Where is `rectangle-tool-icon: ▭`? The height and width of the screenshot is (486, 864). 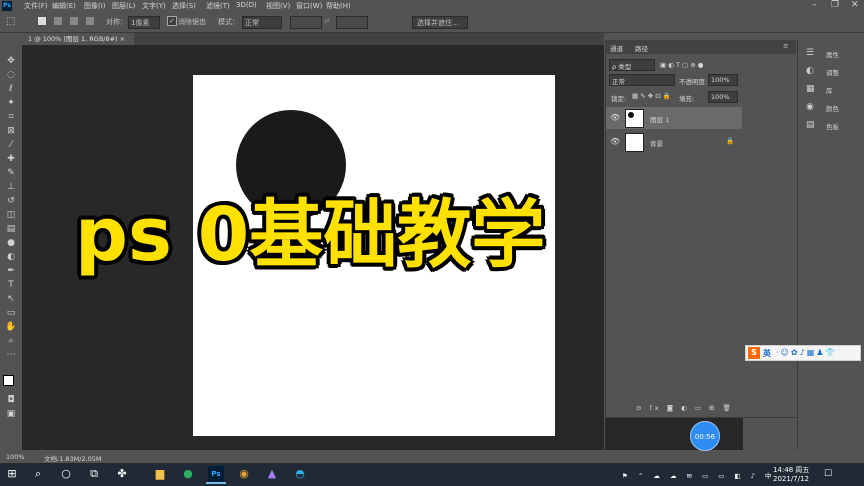 rectangle-tool-icon: ▭ is located at coordinates (11, 313).